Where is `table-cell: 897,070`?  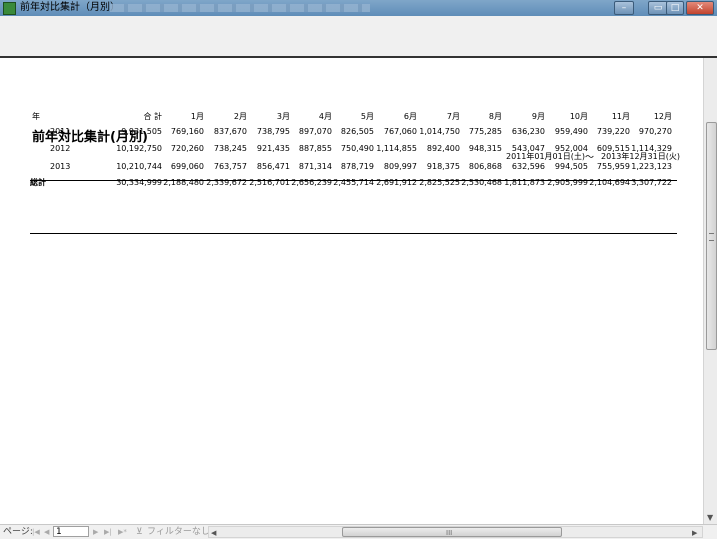 table-cell: 897,070 is located at coordinates (315, 131).